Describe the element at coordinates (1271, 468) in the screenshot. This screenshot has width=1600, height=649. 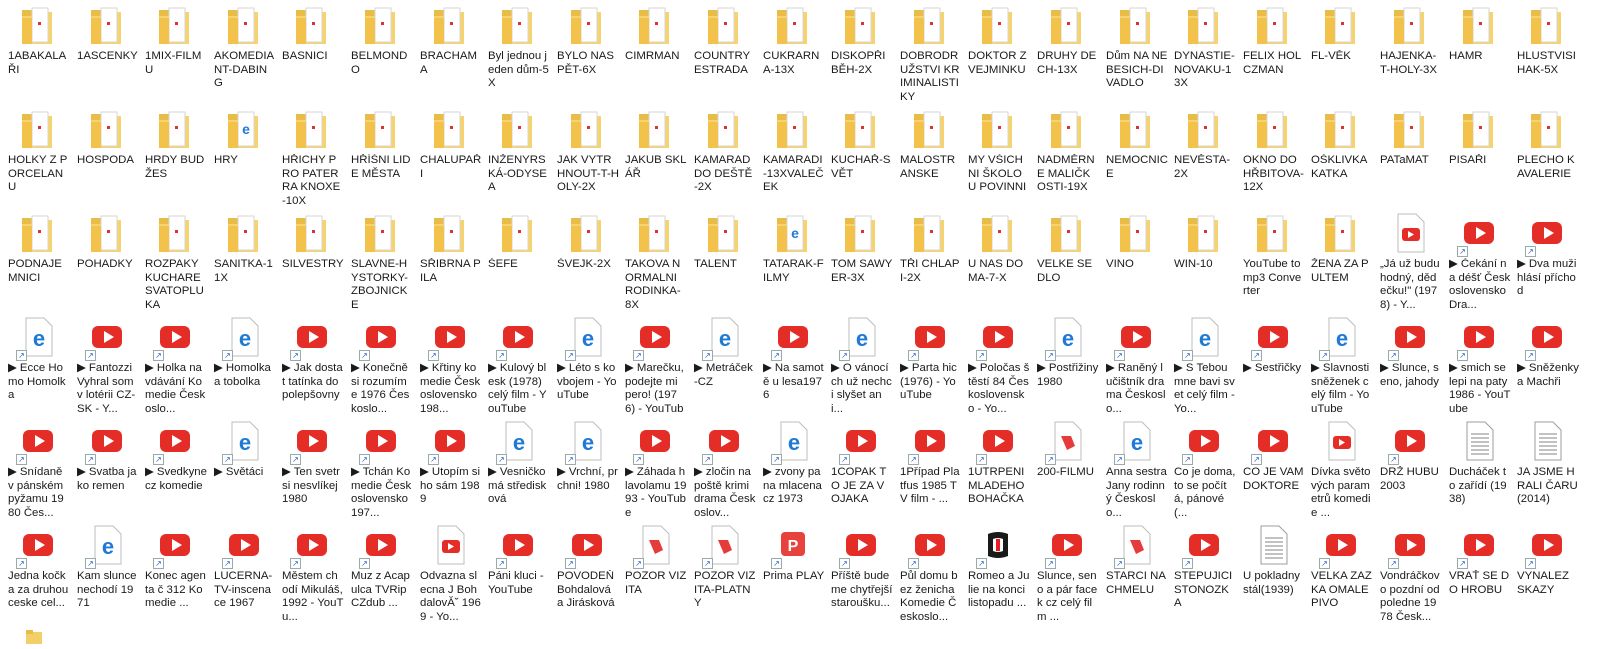
I see `desktop-item: ↗ CO JE VAM DOKTORE` at that location.